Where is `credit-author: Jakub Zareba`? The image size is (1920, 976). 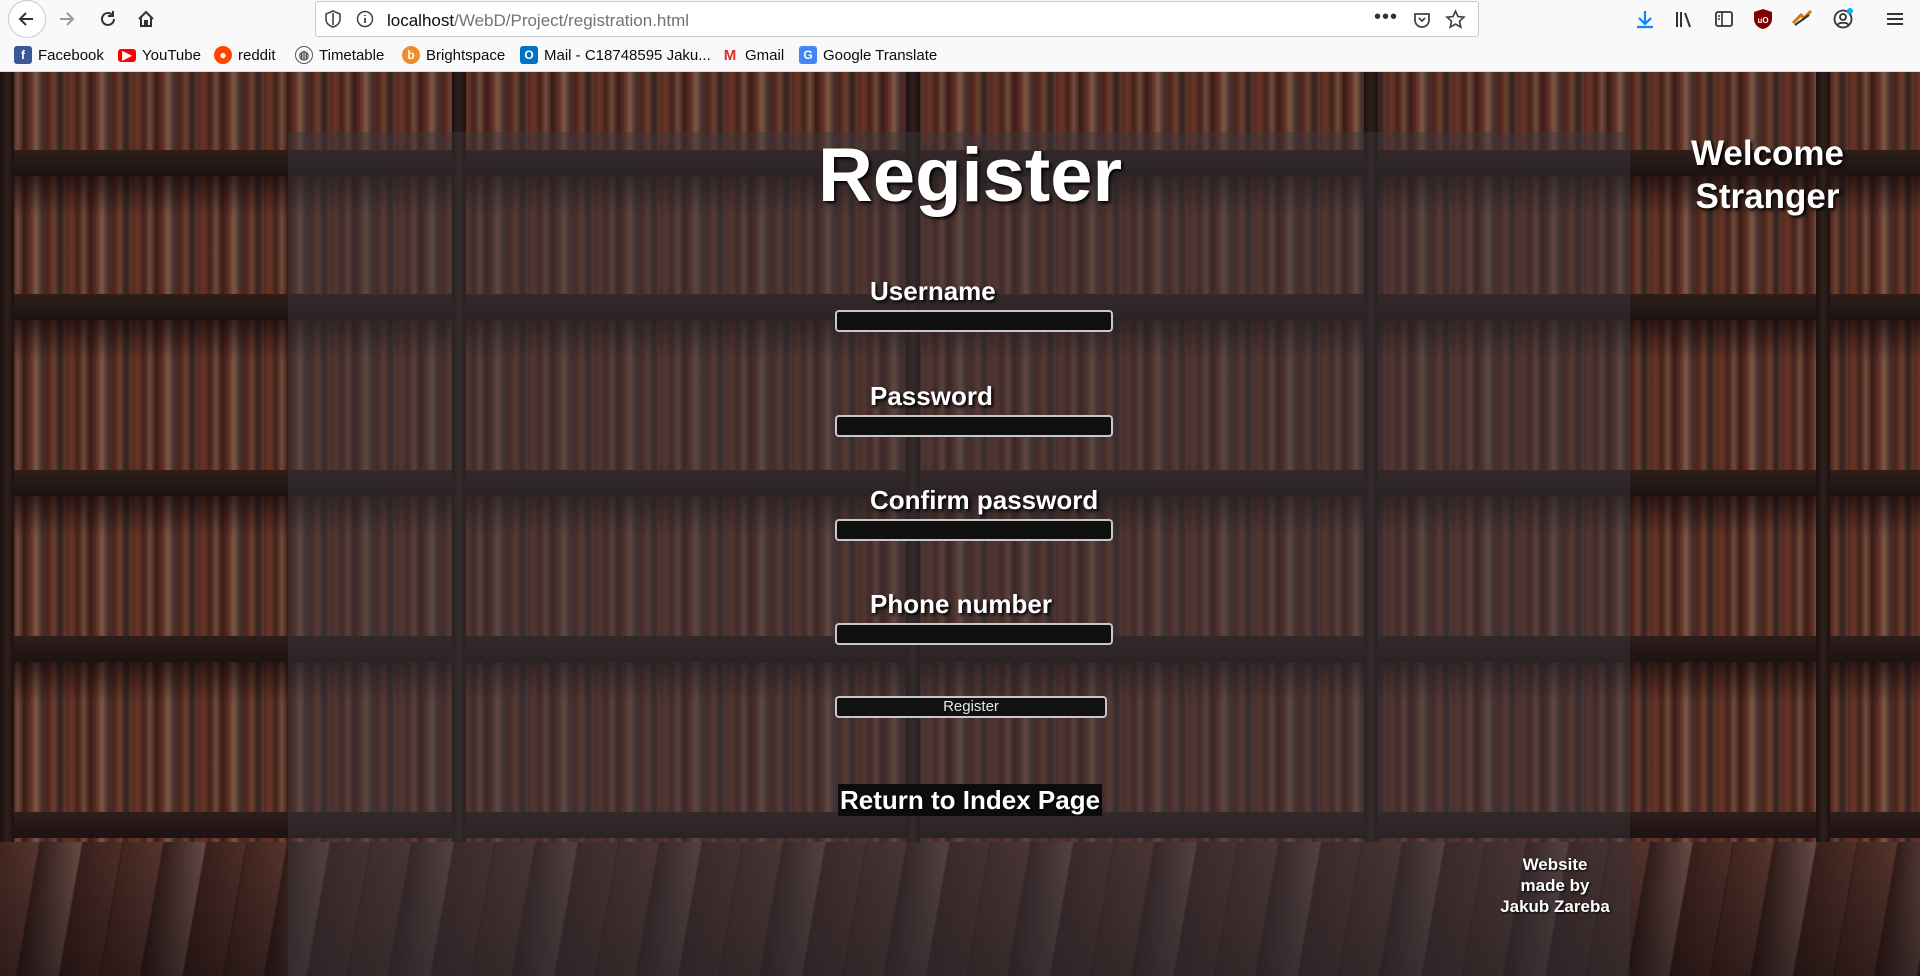
credit-author: Jakub Zareba is located at coordinates (1555, 906).